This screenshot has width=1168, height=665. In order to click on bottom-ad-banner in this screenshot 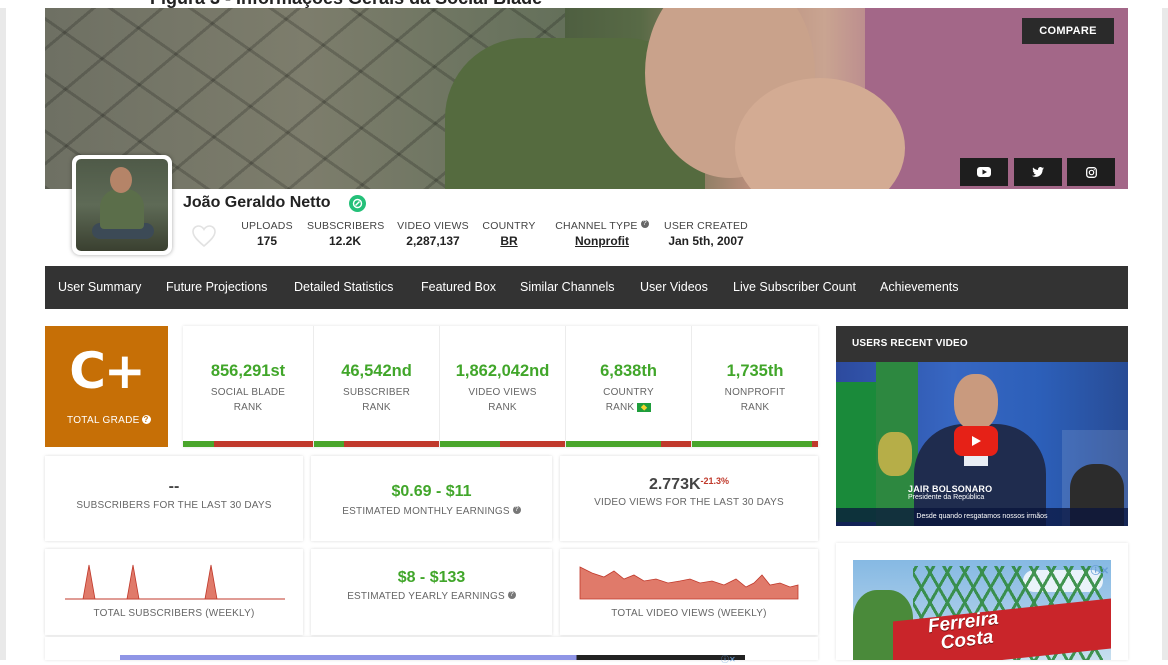, I will do `click(432, 657)`.